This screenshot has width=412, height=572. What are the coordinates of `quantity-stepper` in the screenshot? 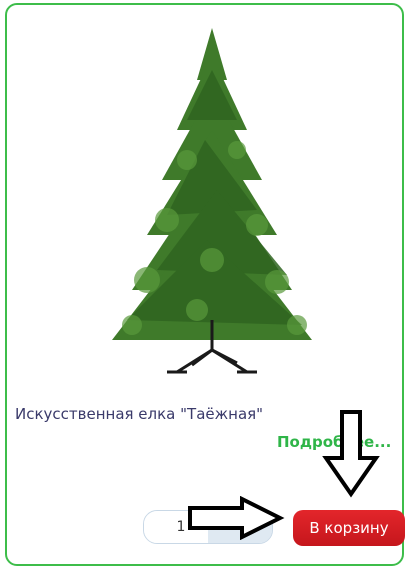 It's located at (208, 527).